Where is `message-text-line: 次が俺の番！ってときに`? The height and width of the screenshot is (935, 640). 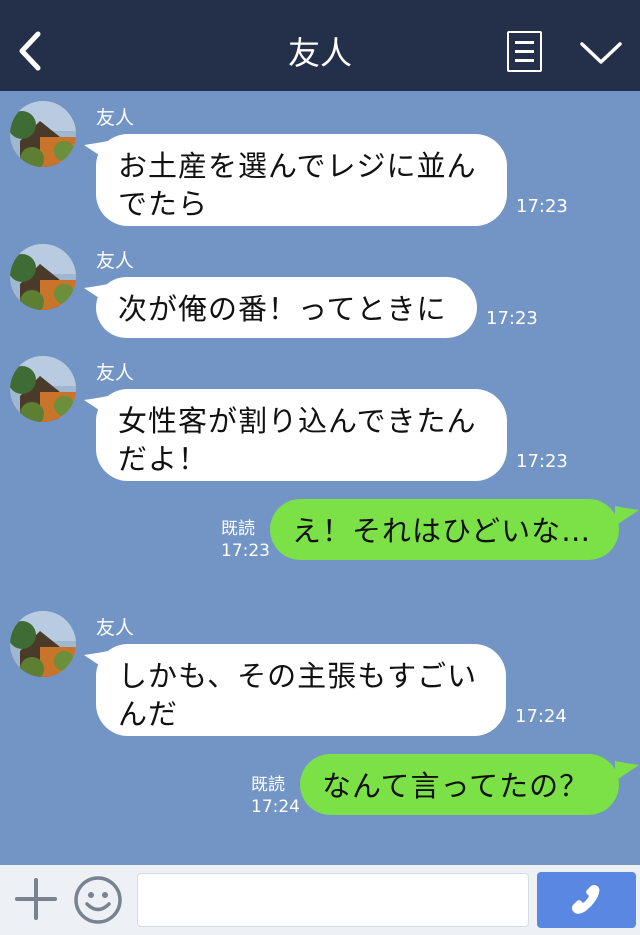
message-text-line: 次が俺の番！ってときに is located at coordinates (282, 309).